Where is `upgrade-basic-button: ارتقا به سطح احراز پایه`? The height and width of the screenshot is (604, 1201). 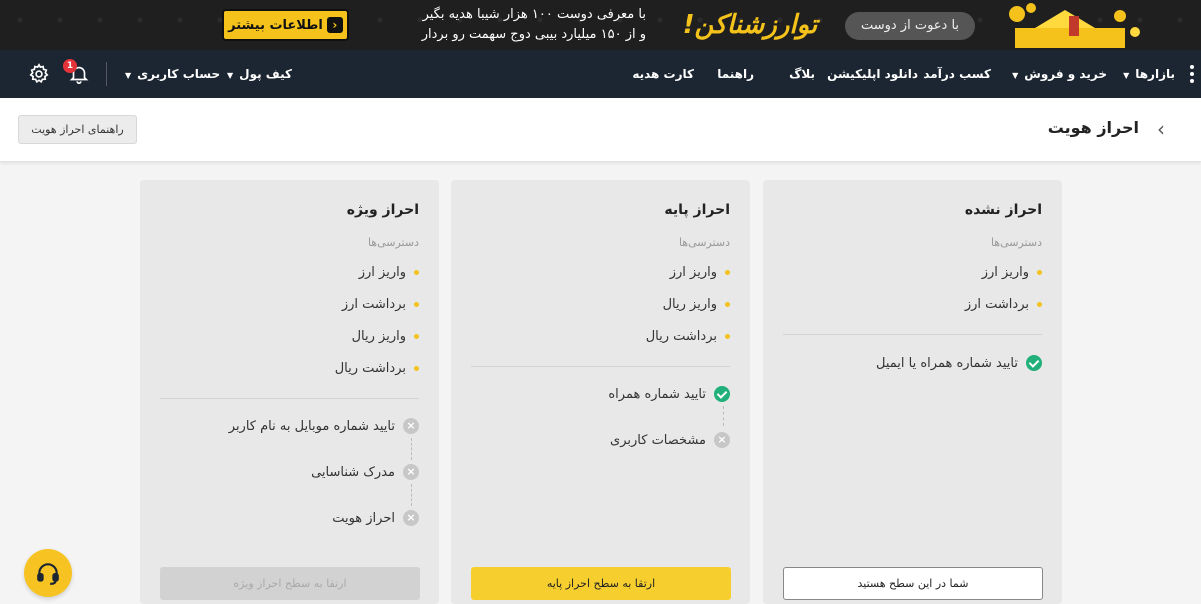
upgrade-basic-button: ارتقا به سطح احراز پایه is located at coordinates (601, 583).